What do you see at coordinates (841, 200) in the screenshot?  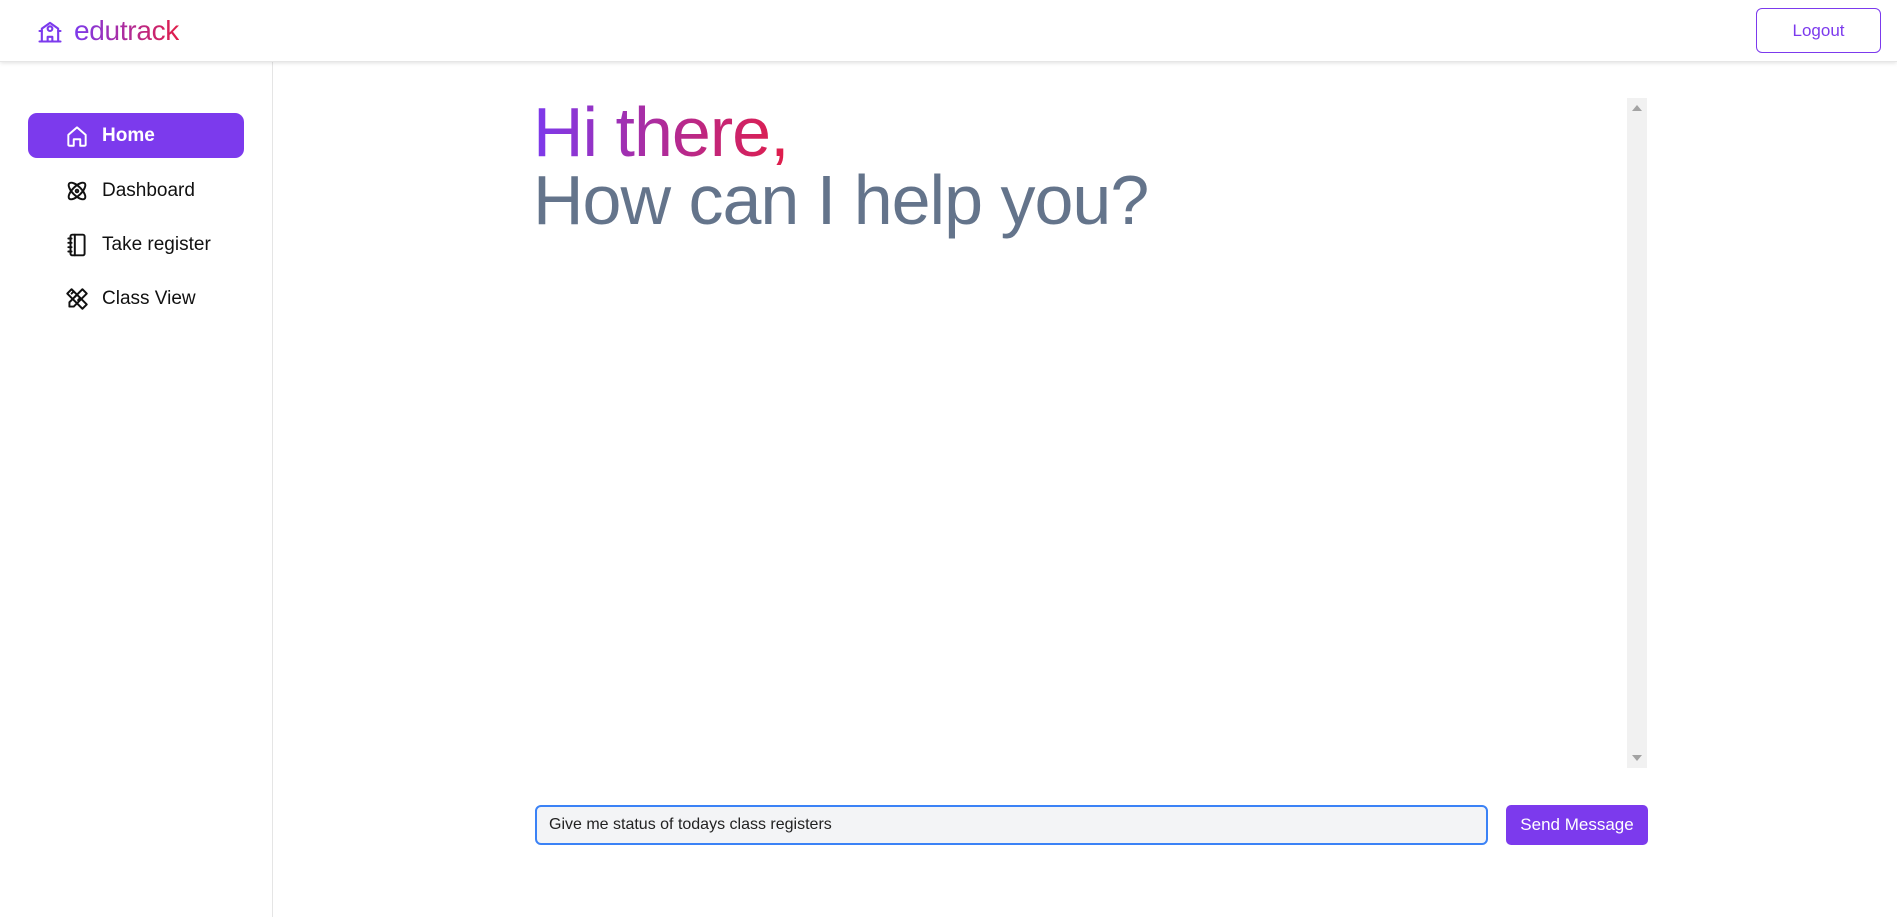 I see `greeting-subtitle: How can I help you?` at bounding box center [841, 200].